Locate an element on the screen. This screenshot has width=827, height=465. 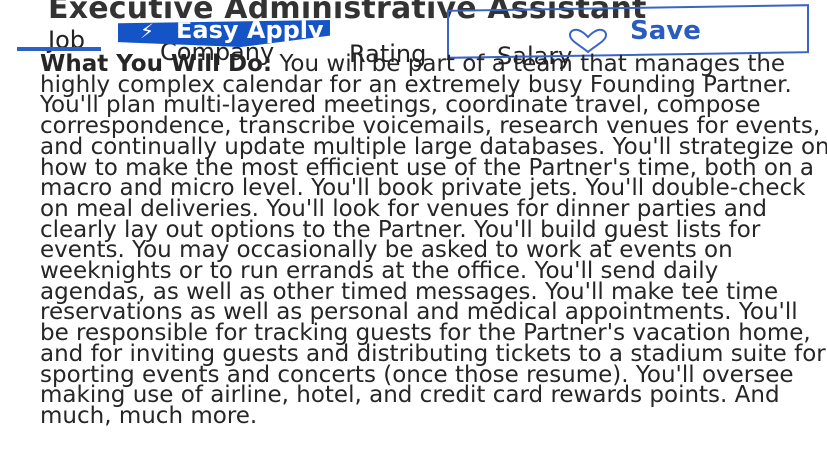
easy-apply-button: ⚡︎ Easy Apply is located at coordinates (224, 33).